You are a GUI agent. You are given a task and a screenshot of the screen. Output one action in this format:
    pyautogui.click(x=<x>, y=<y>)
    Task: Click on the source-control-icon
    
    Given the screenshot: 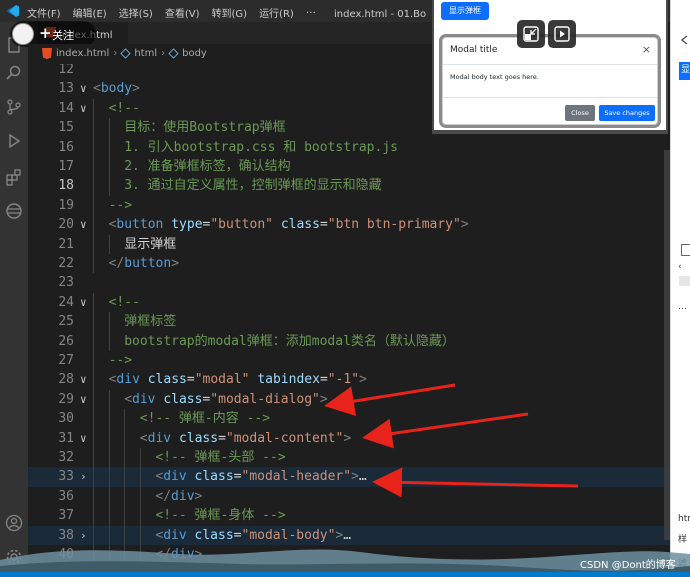 What is the action you would take?
    pyautogui.click(x=14, y=107)
    